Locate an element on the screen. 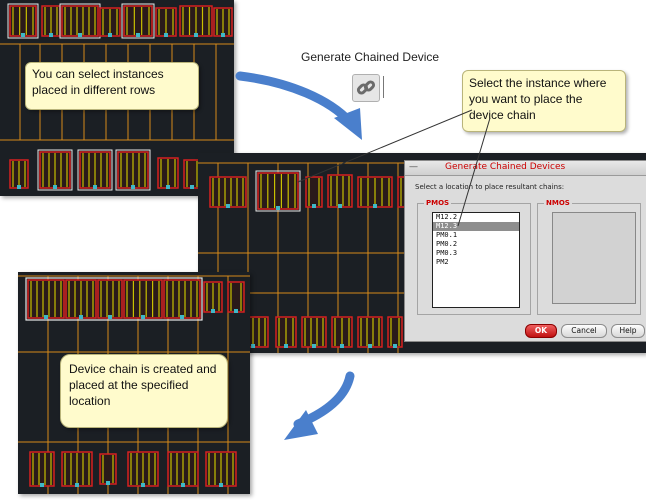  nmos-group: NMOS is located at coordinates (589, 257).